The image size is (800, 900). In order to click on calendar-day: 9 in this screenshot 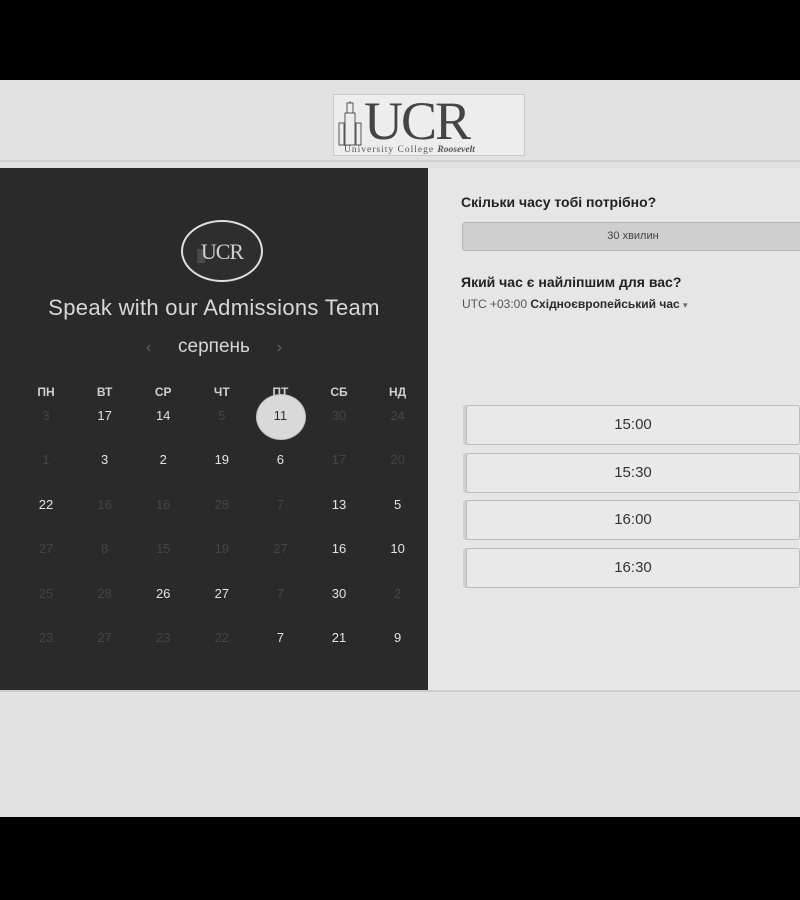, I will do `click(398, 638)`.